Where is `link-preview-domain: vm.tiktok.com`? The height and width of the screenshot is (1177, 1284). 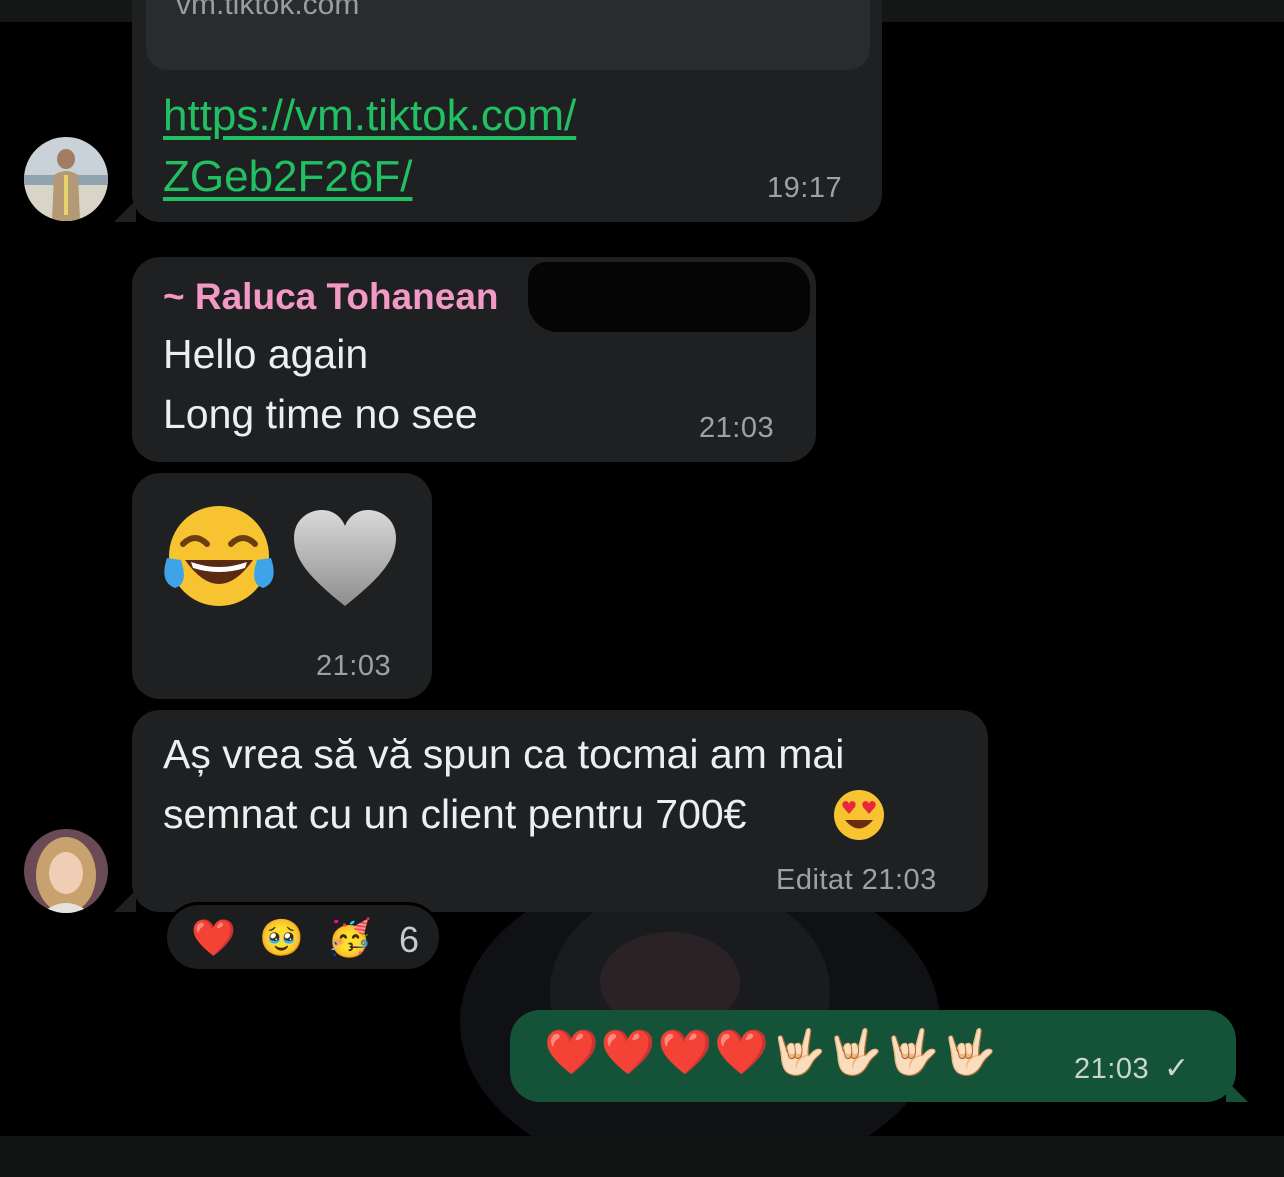 link-preview-domain: vm.tiktok.com is located at coordinates (268, 10).